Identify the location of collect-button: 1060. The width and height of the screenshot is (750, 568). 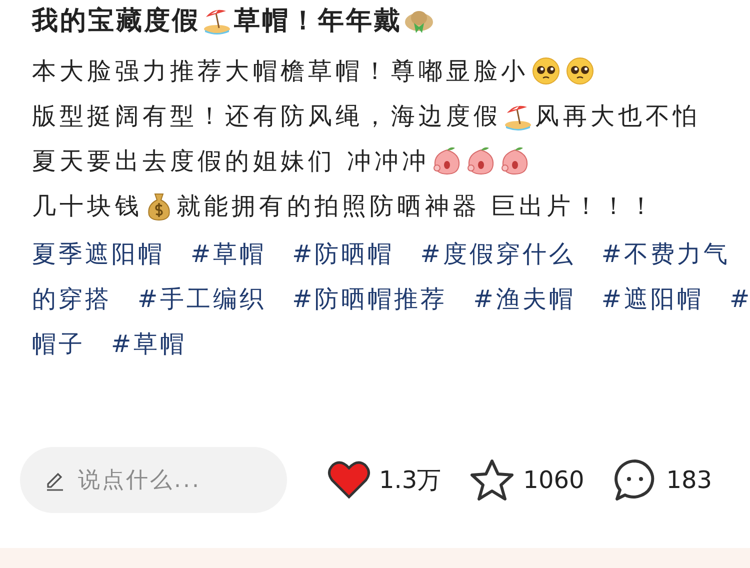
(526, 480).